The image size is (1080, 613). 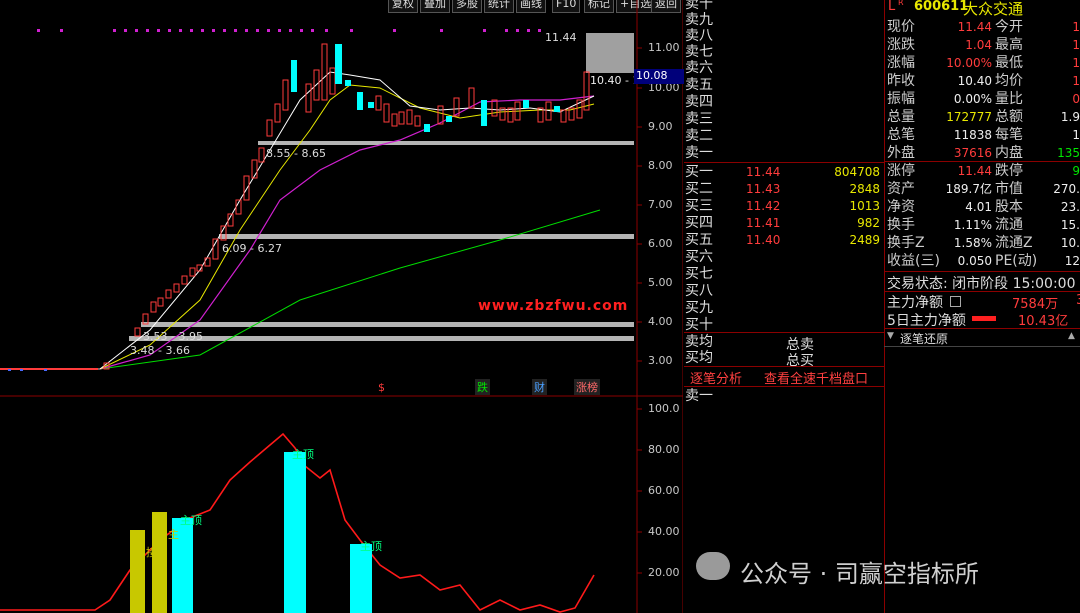 I want to click on quote-field-label: 涨幅, so click(x=901, y=63).